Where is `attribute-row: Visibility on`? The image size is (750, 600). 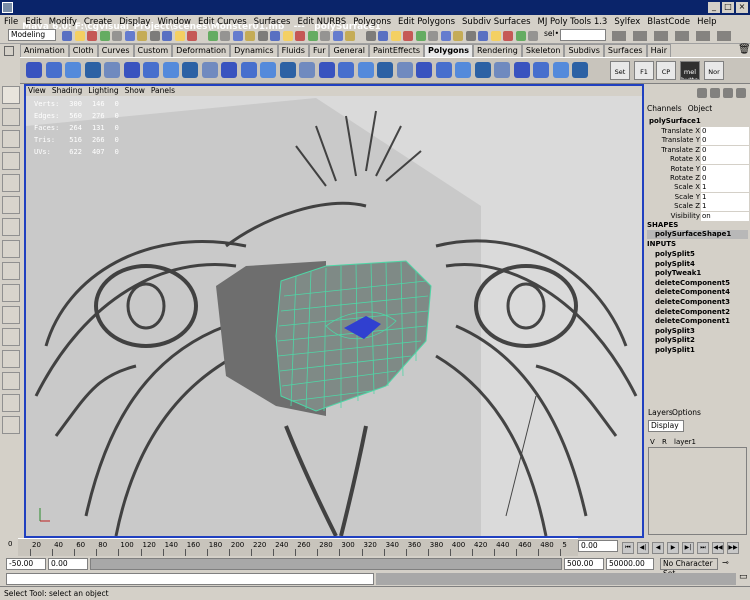 attribute-row: Visibility on is located at coordinates (697, 216).